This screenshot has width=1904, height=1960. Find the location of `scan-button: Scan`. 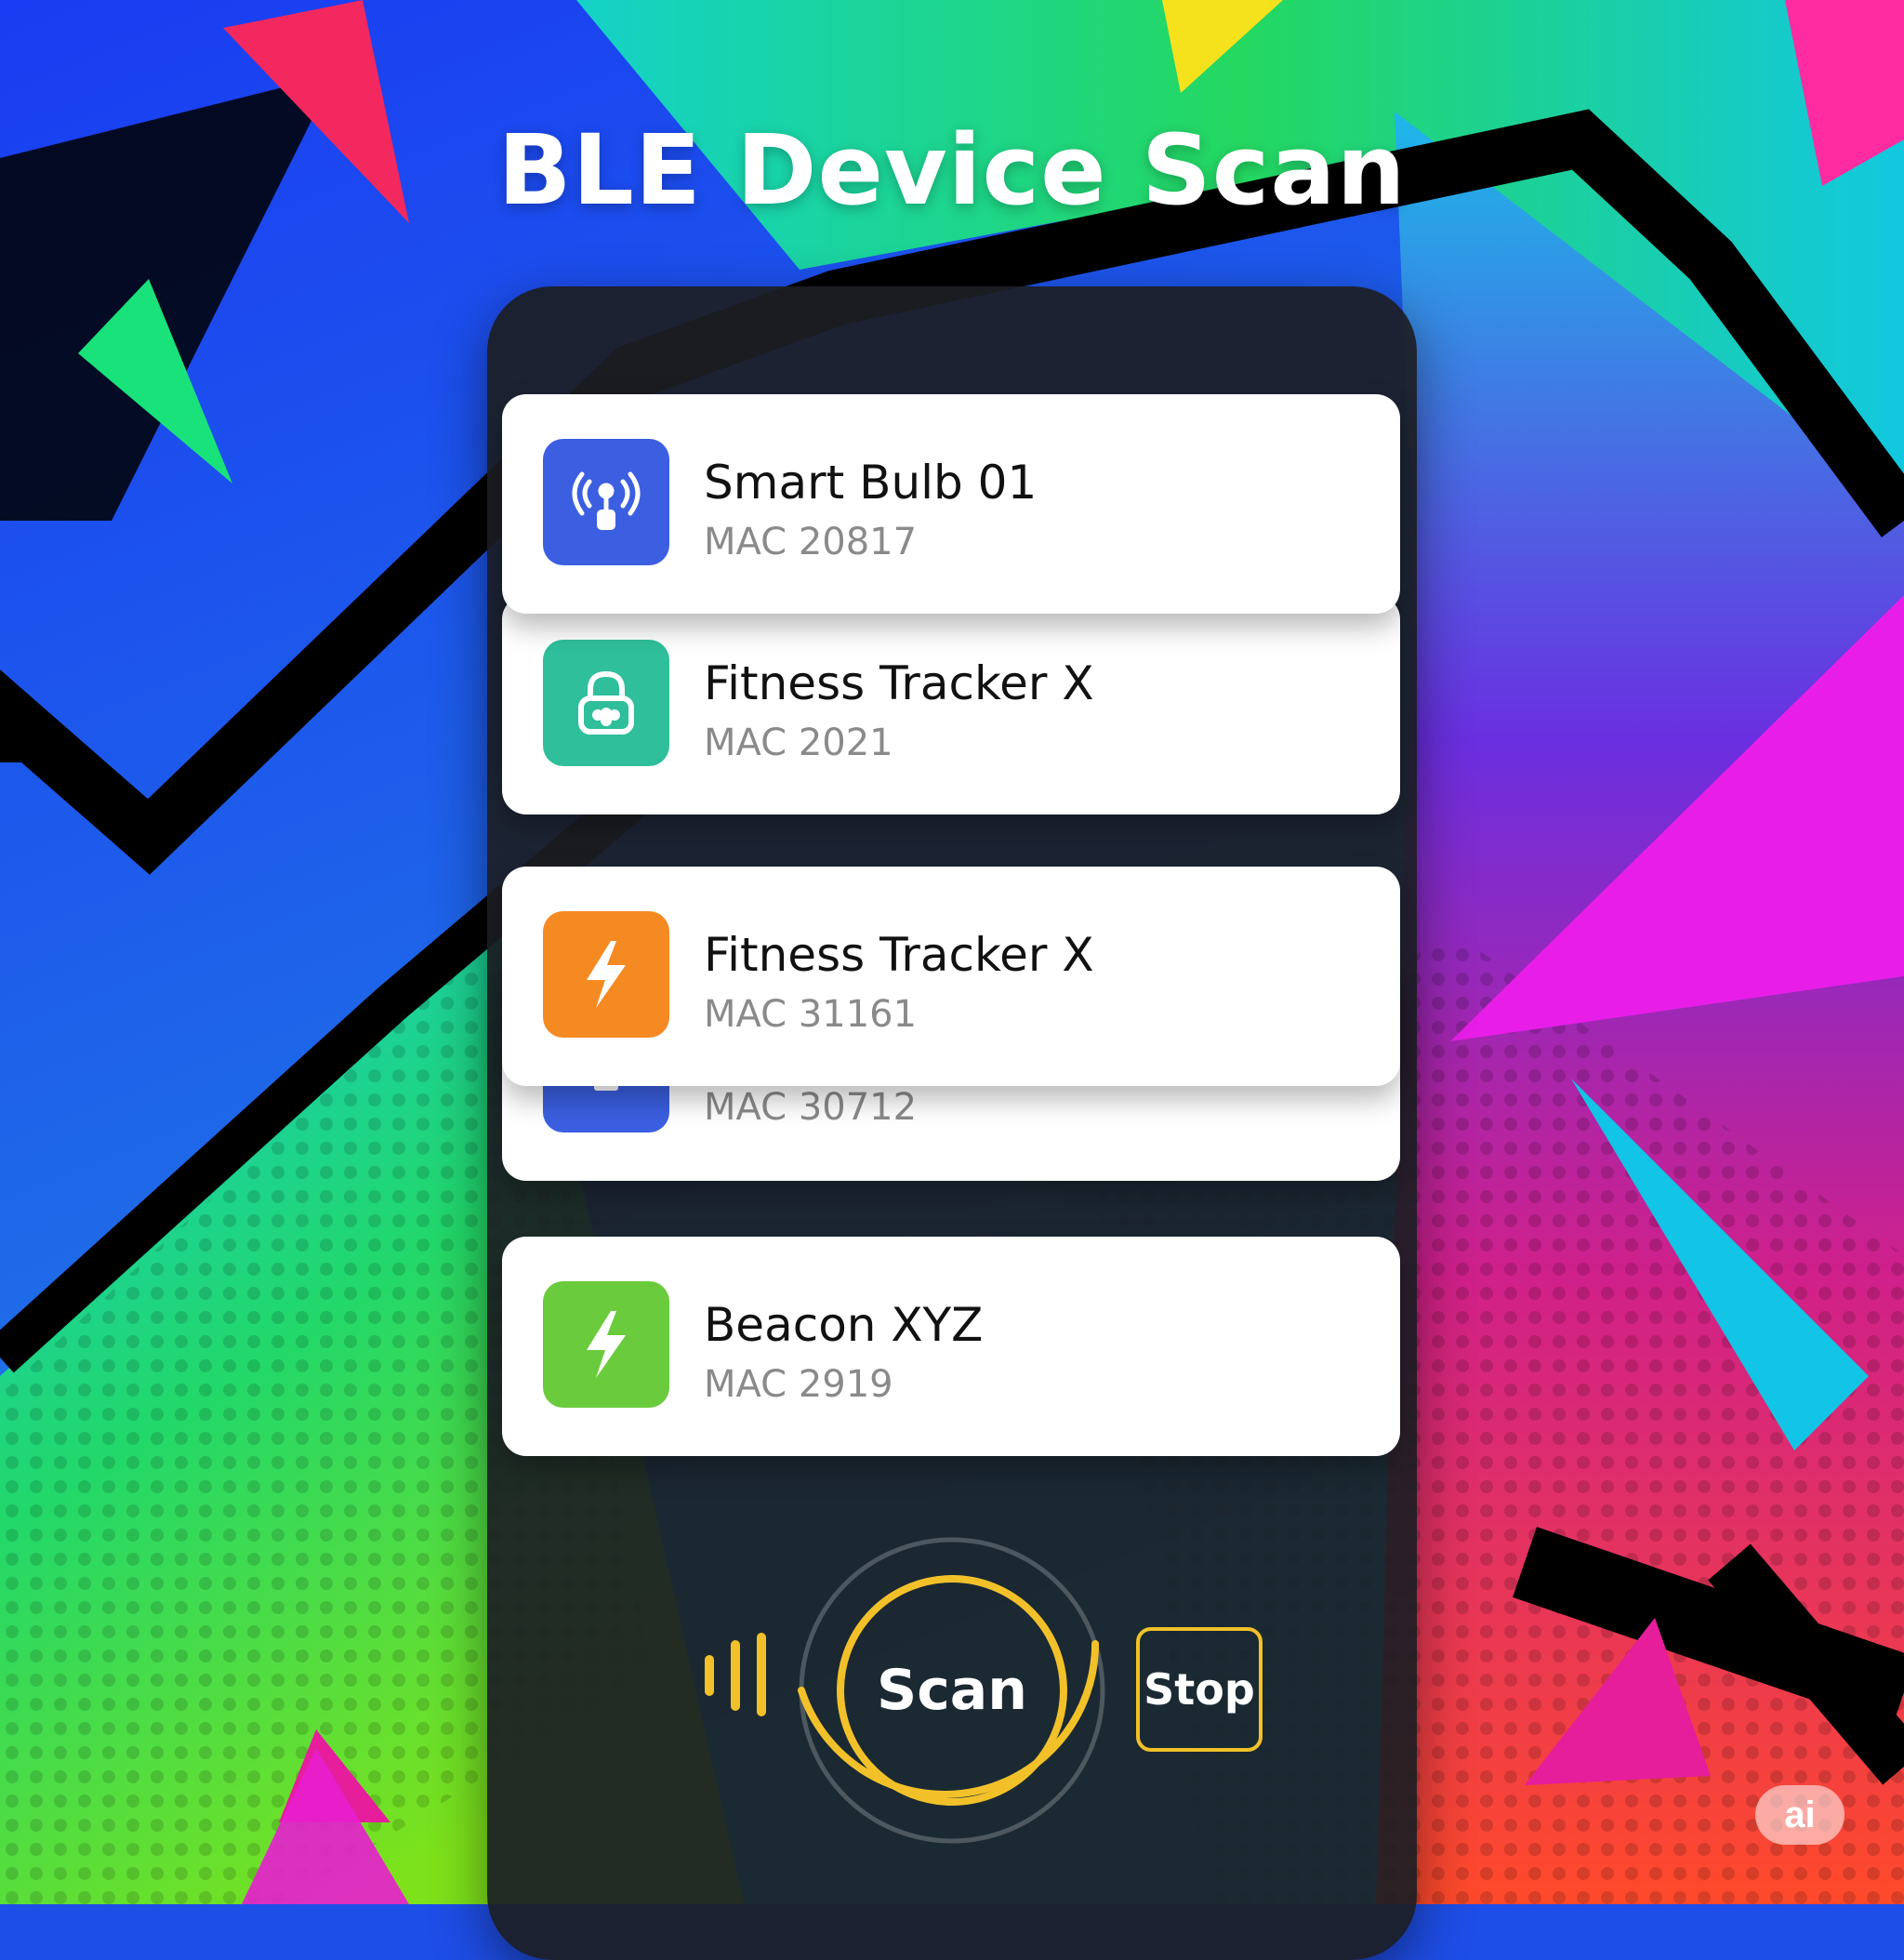

scan-button: Scan is located at coordinates (952, 1690).